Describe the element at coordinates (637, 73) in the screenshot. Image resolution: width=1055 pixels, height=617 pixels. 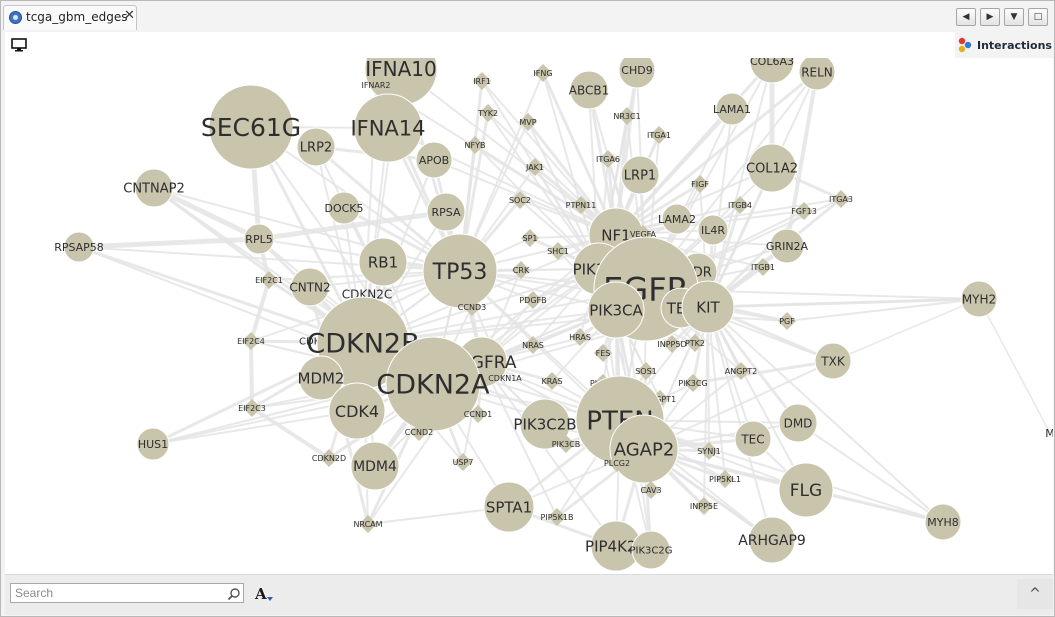
I see `node-chd9: CHD9` at that location.